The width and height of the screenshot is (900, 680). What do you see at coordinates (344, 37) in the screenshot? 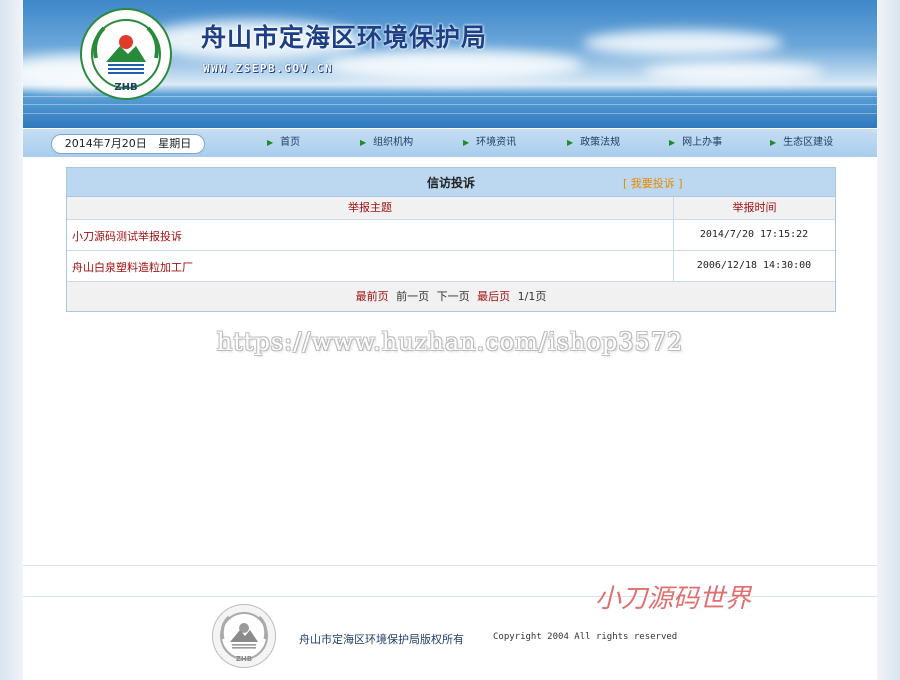
I see `site-title: 舟山市定海区环境保护局` at bounding box center [344, 37].